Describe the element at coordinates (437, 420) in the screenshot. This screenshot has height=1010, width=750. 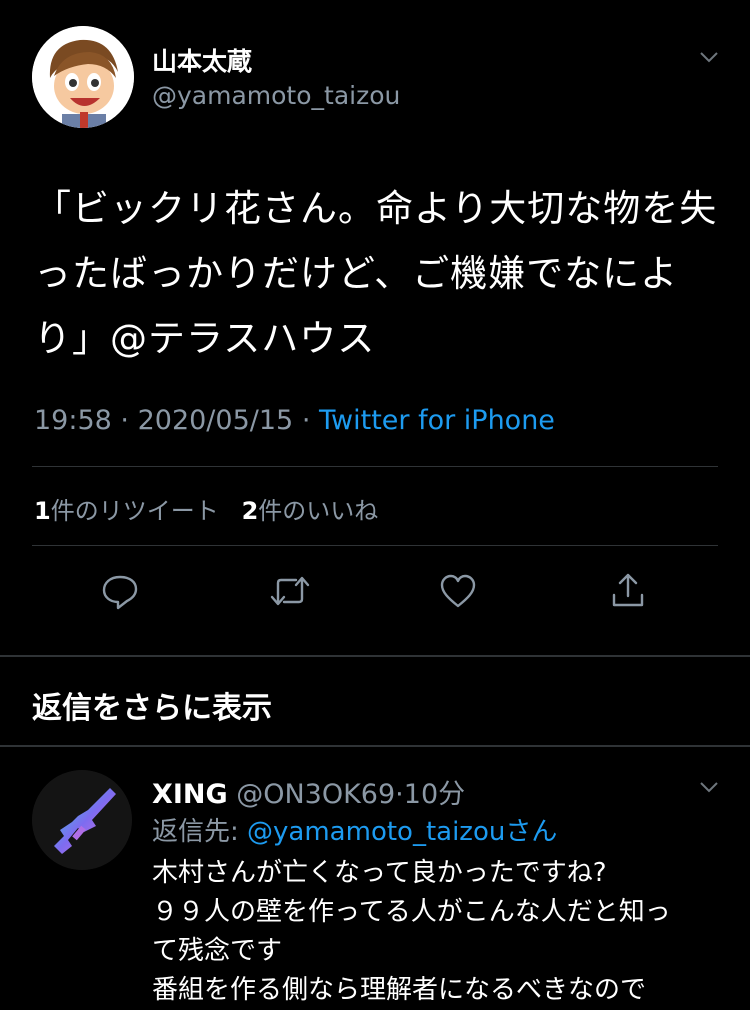
I see `tweet-source-link: Twitter for iPhone` at that location.